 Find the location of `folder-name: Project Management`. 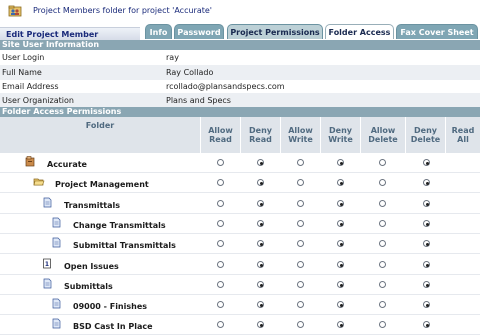

folder-name: Project Management is located at coordinates (102, 184).